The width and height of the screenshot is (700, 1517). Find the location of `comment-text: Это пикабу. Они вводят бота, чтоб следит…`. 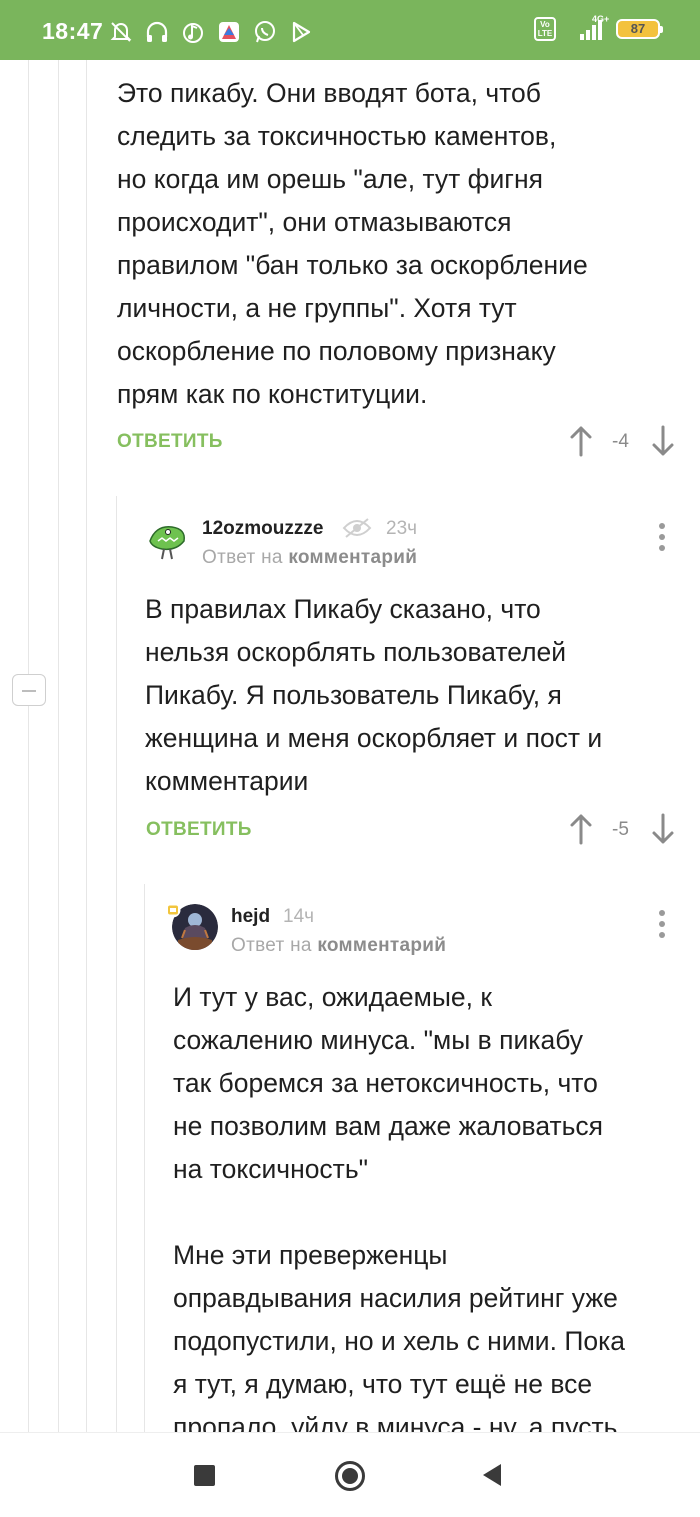

comment-text: Это пикабу. Они вводят бота, чтоб следит… is located at coordinates (352, 243).